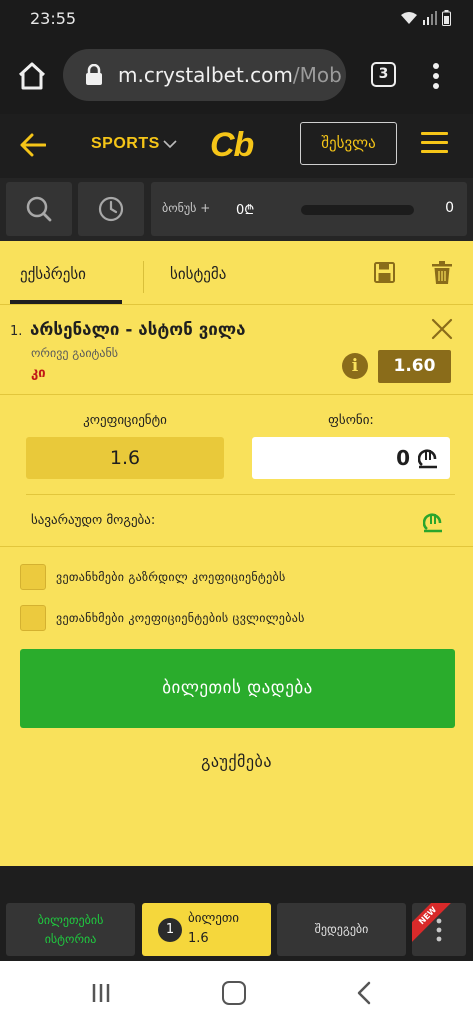 The width and height of the screenshot is (473, 1024). I want to click on home-button, so click(234, 993).